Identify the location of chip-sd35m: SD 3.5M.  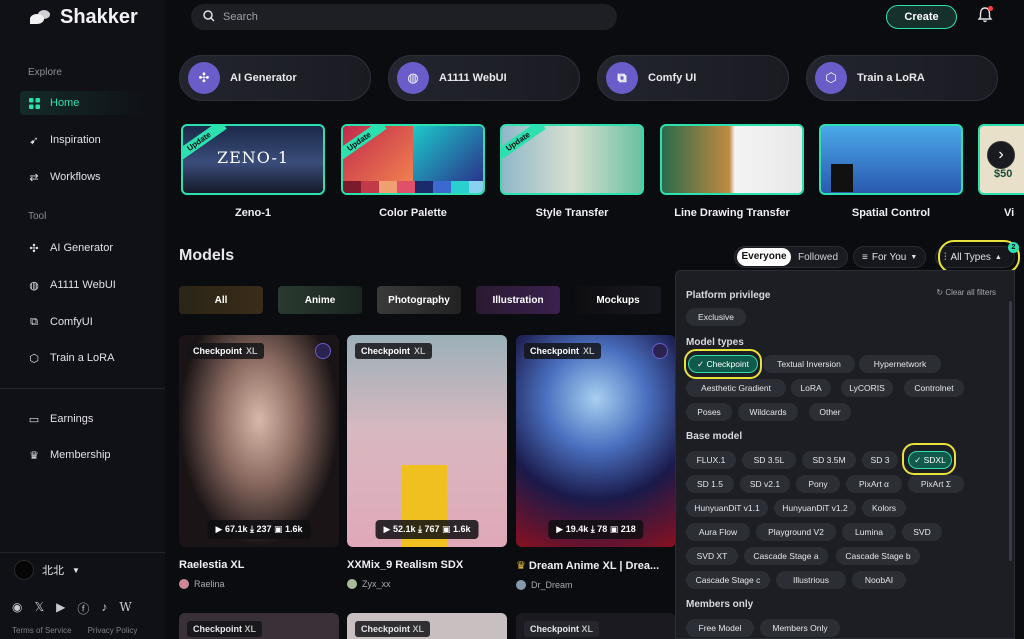
(829, 460).